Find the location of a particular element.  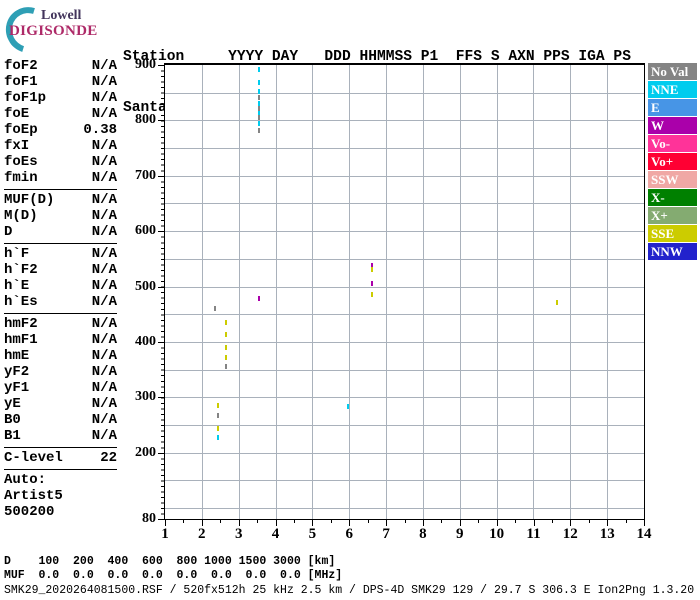

parameter-row: h`F2 N/A is located at coordinates (60, 270).